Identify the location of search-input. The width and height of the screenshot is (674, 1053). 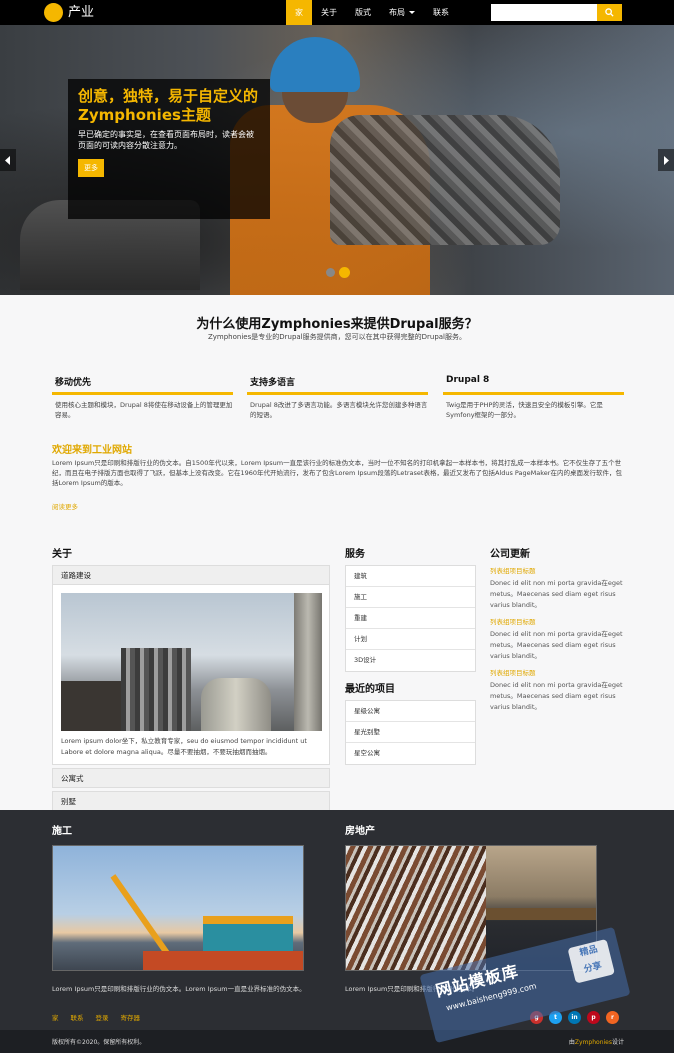
(544, 12).